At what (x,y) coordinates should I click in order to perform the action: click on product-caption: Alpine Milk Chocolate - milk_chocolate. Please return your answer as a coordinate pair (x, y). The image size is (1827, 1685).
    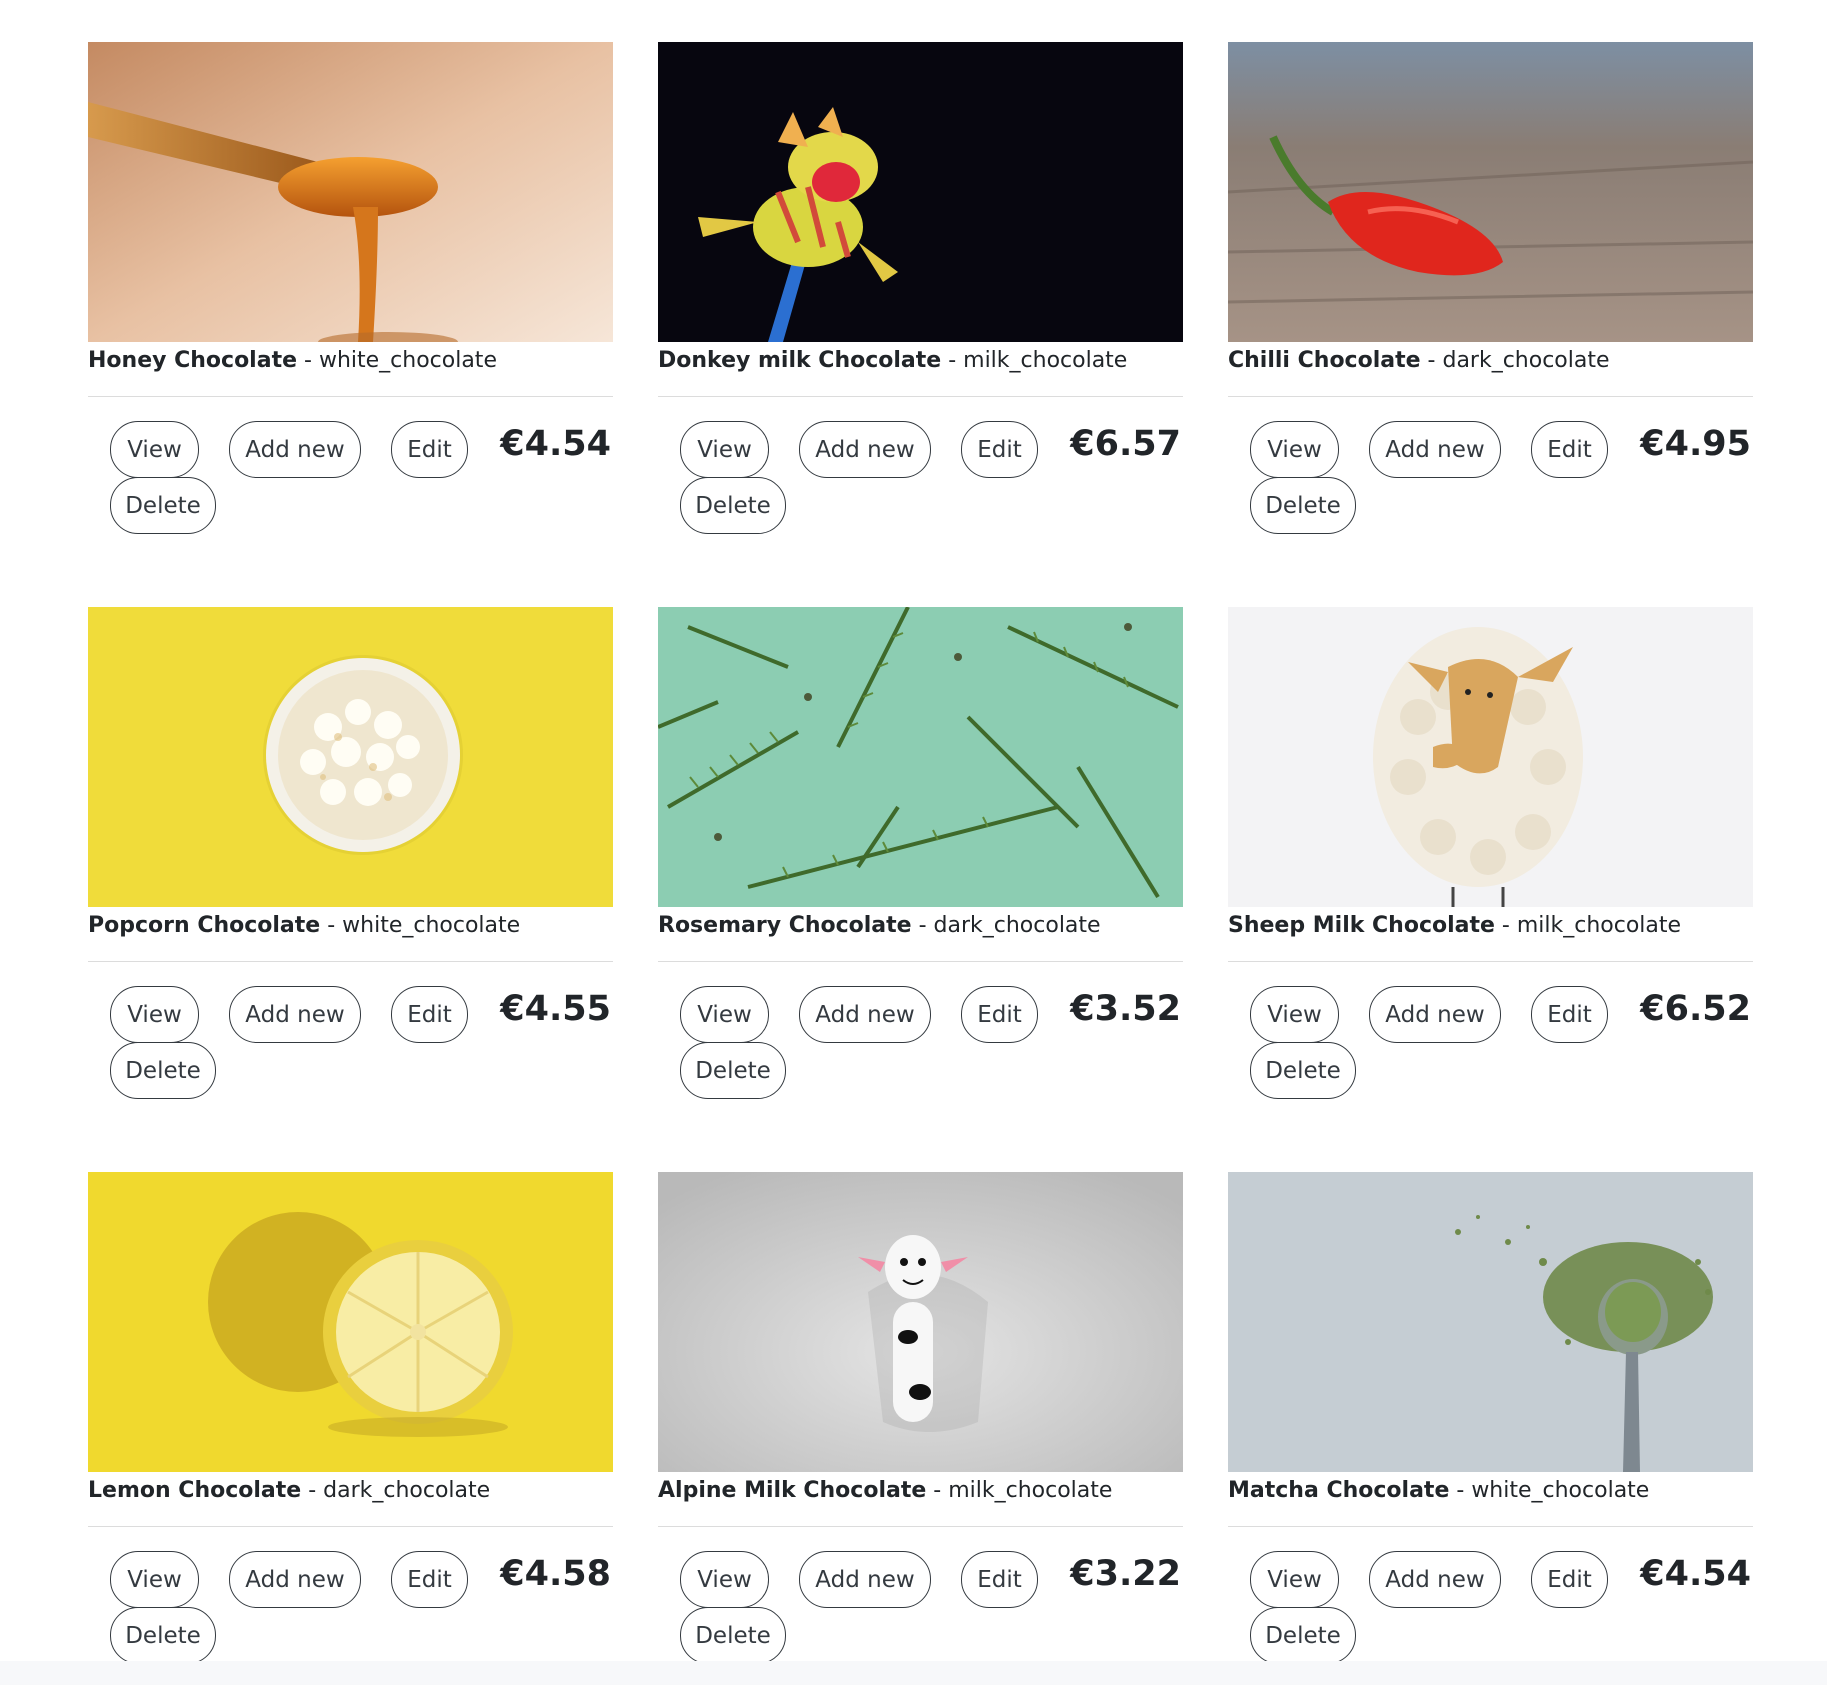
    Looking at the image, I should click on (920, 1491).